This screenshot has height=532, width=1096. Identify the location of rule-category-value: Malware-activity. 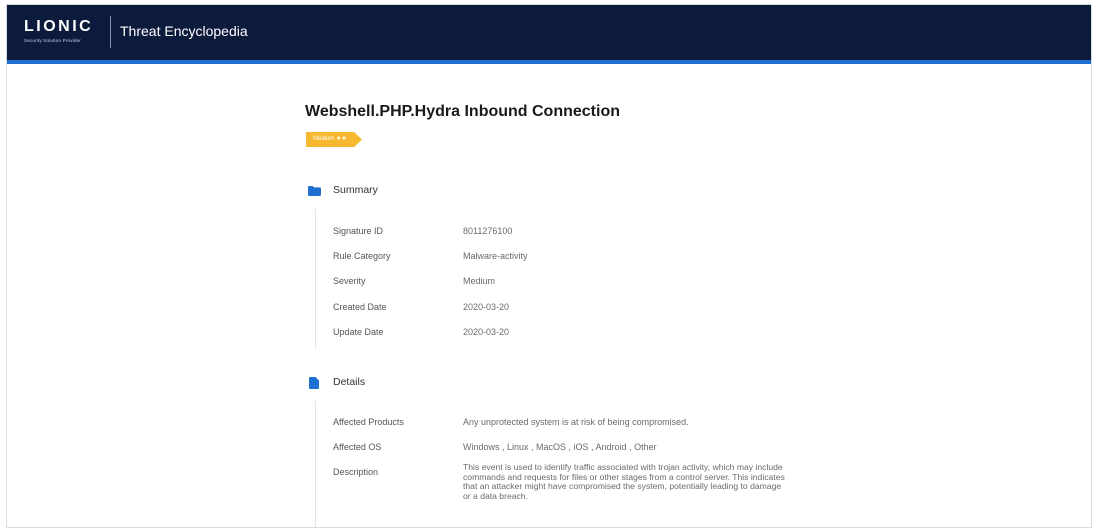
(495, 256).